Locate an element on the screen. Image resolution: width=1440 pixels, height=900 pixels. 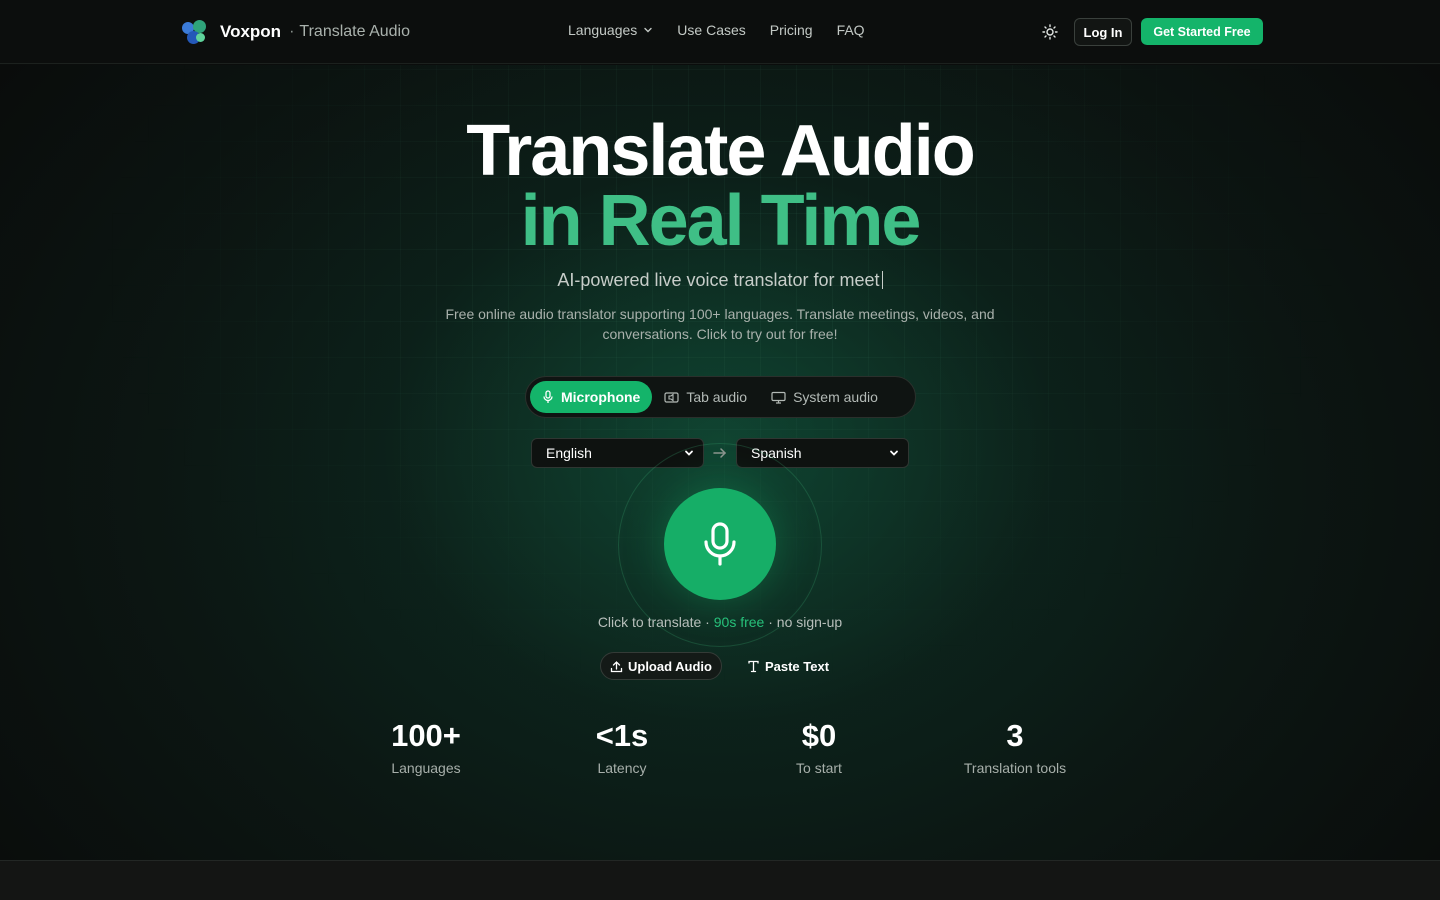
nav-languages: Languages is located at coordinates (610, 30).